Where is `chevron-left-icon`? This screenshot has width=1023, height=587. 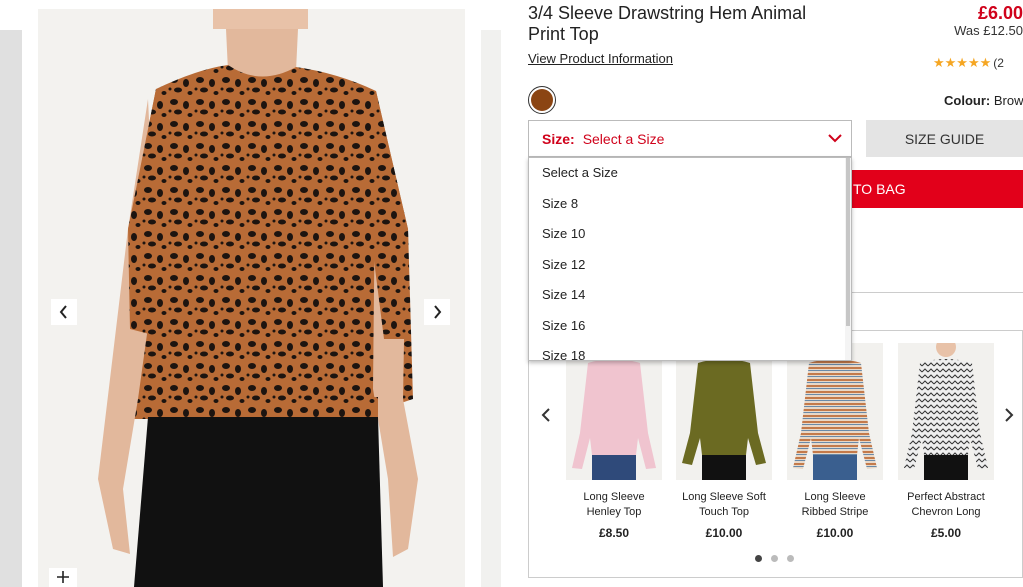 chevron-left-icon is located at coordinates (63, 312).